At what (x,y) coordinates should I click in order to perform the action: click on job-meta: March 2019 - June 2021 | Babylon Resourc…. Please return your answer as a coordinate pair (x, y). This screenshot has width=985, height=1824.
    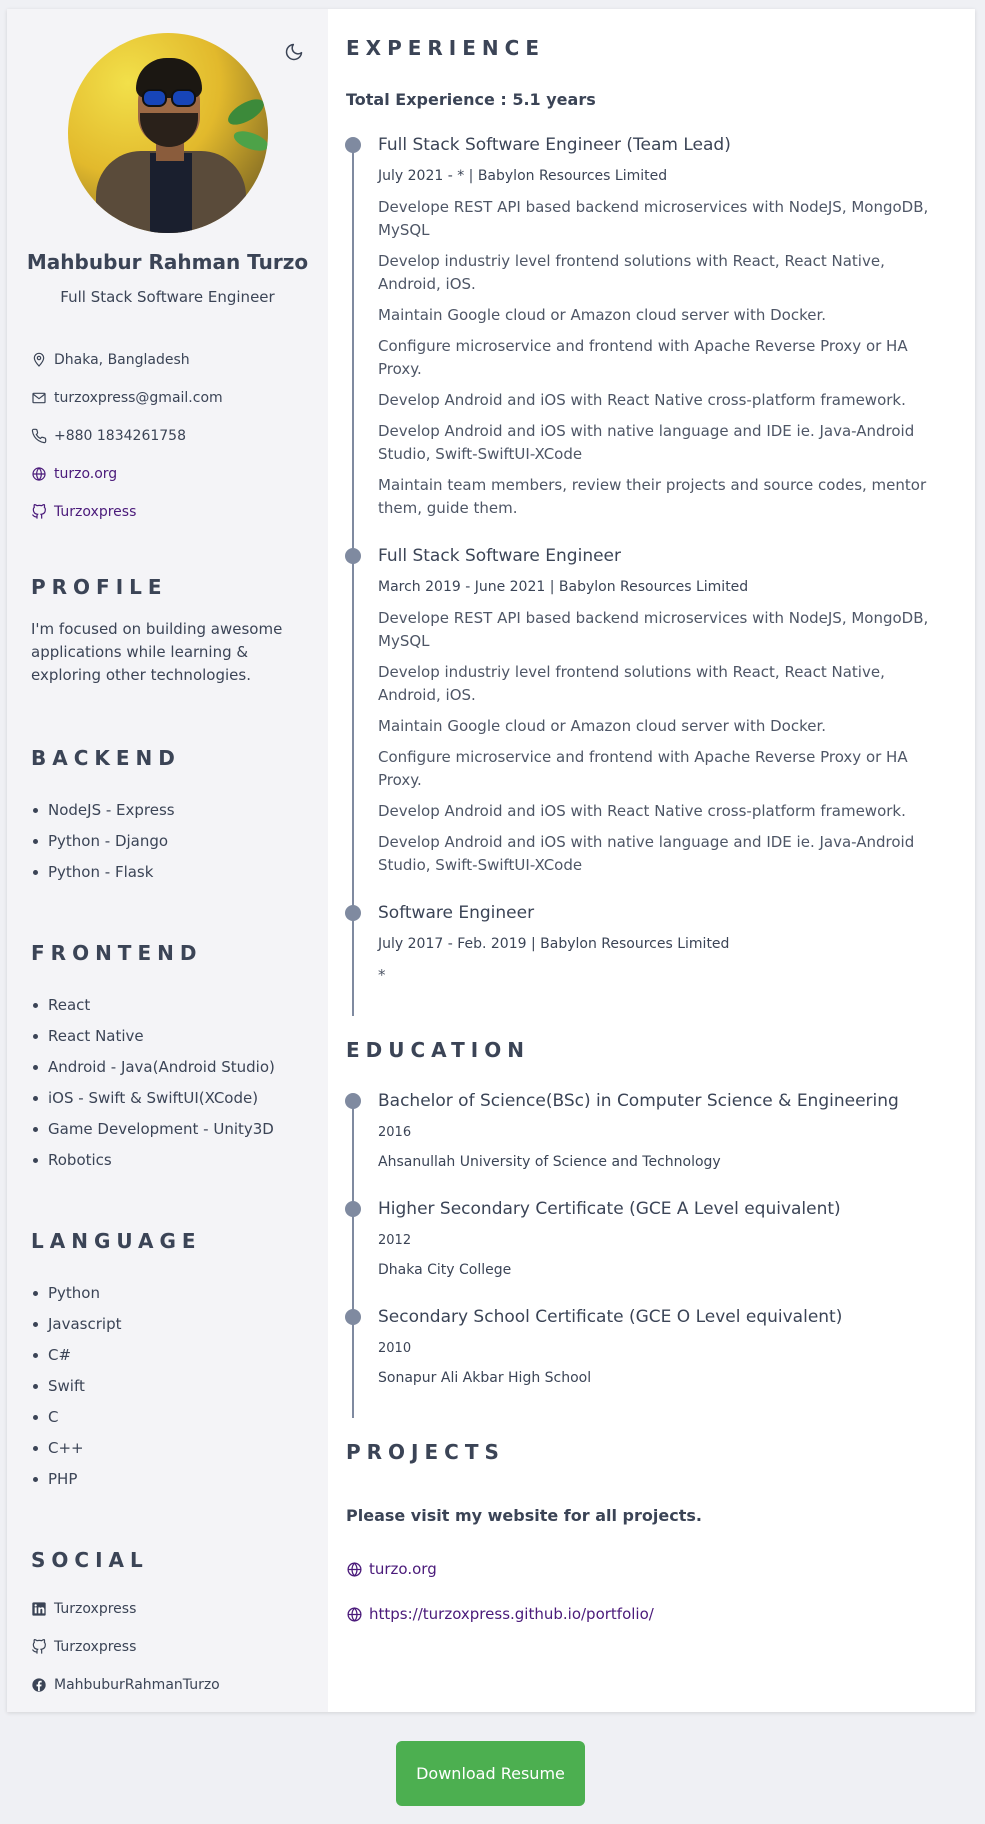
    Looking at the image, I should click on (563, 587).